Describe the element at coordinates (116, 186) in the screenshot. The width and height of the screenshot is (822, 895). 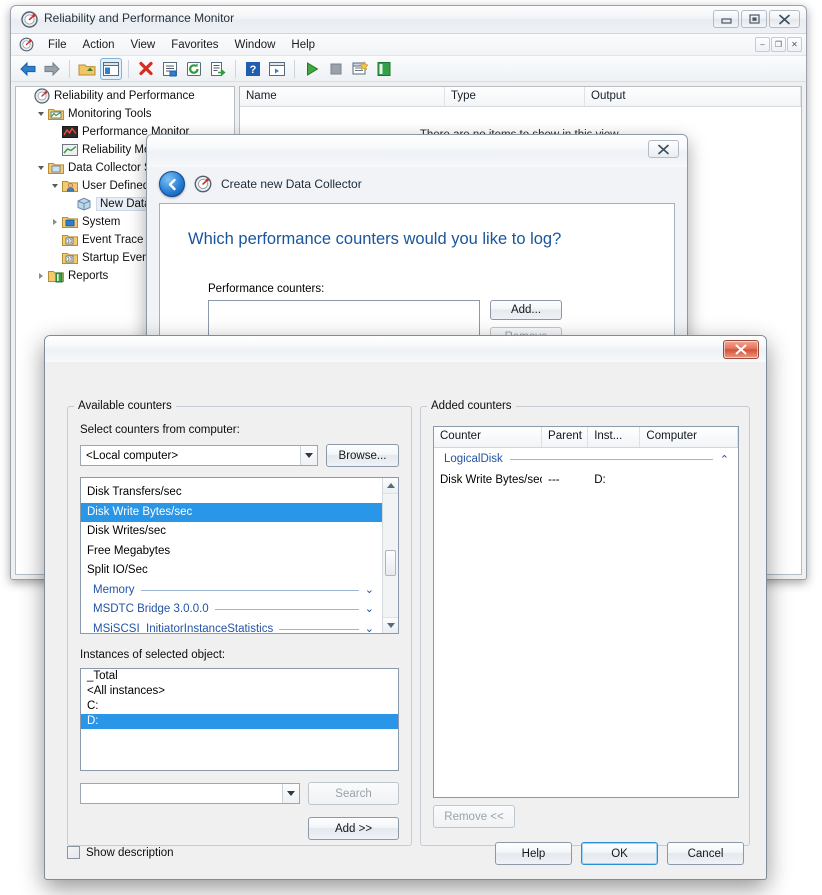
I see `tree-item-label: User Defined` at that location.